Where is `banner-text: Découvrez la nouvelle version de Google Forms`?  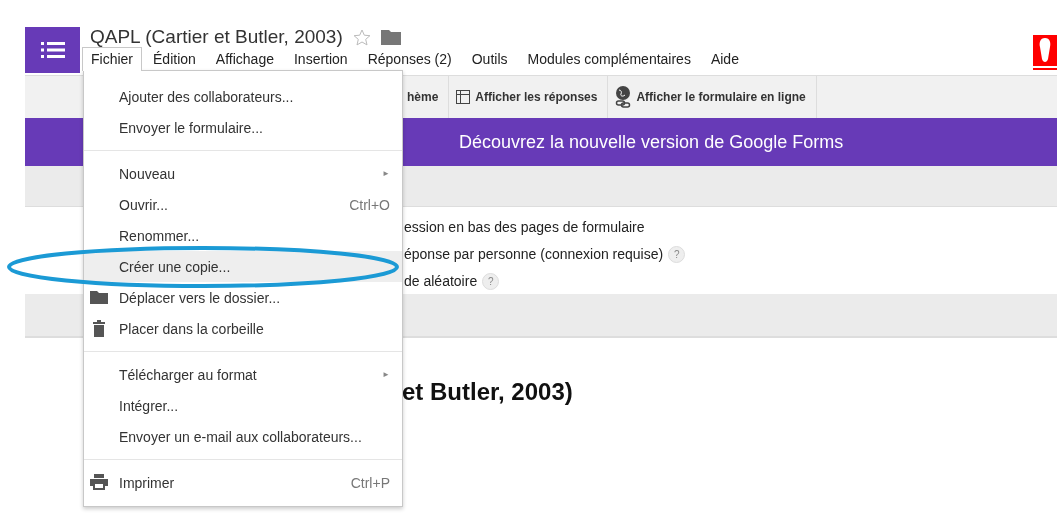 banner-text: Découvrez la nouvelle version de Google Forms is located at coordinates (651, 142).